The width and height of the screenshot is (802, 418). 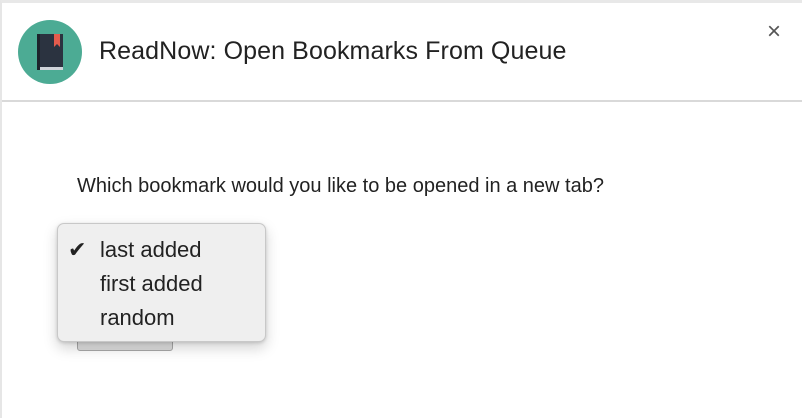 I want to click on close-button: ×, so click(x=774, y=32).